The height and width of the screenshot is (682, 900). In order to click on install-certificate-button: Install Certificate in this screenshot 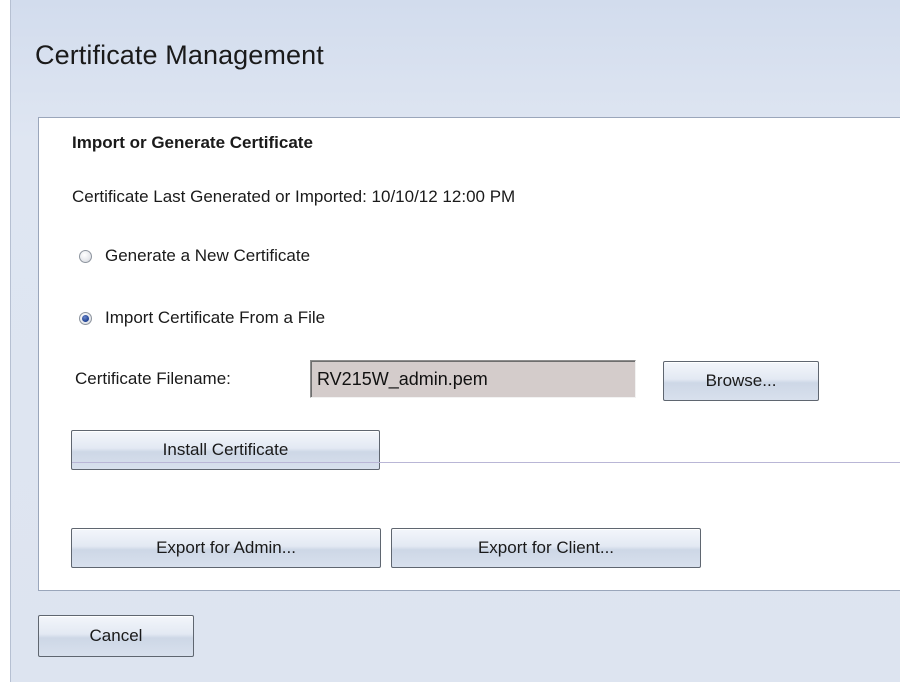, I will do `click(225, 450)`.